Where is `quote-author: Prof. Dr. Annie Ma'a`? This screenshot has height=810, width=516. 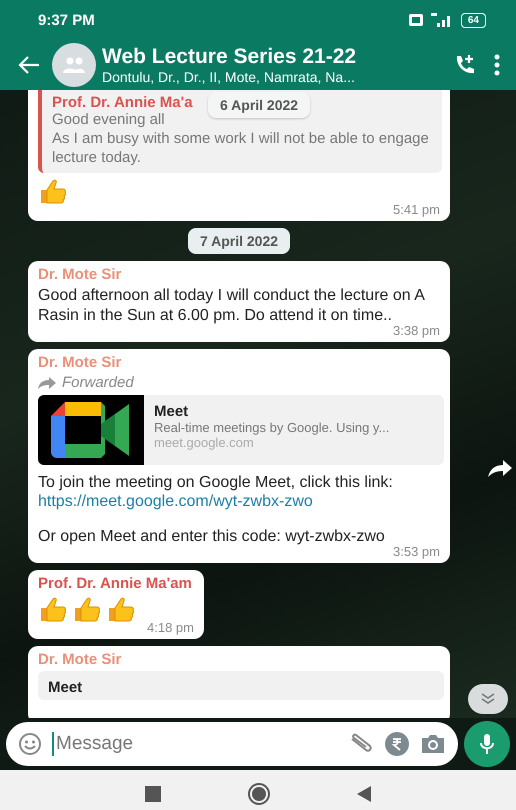 quote-author: Prof. Dr. Annie Ma'a is located at coordinates (122, 102).